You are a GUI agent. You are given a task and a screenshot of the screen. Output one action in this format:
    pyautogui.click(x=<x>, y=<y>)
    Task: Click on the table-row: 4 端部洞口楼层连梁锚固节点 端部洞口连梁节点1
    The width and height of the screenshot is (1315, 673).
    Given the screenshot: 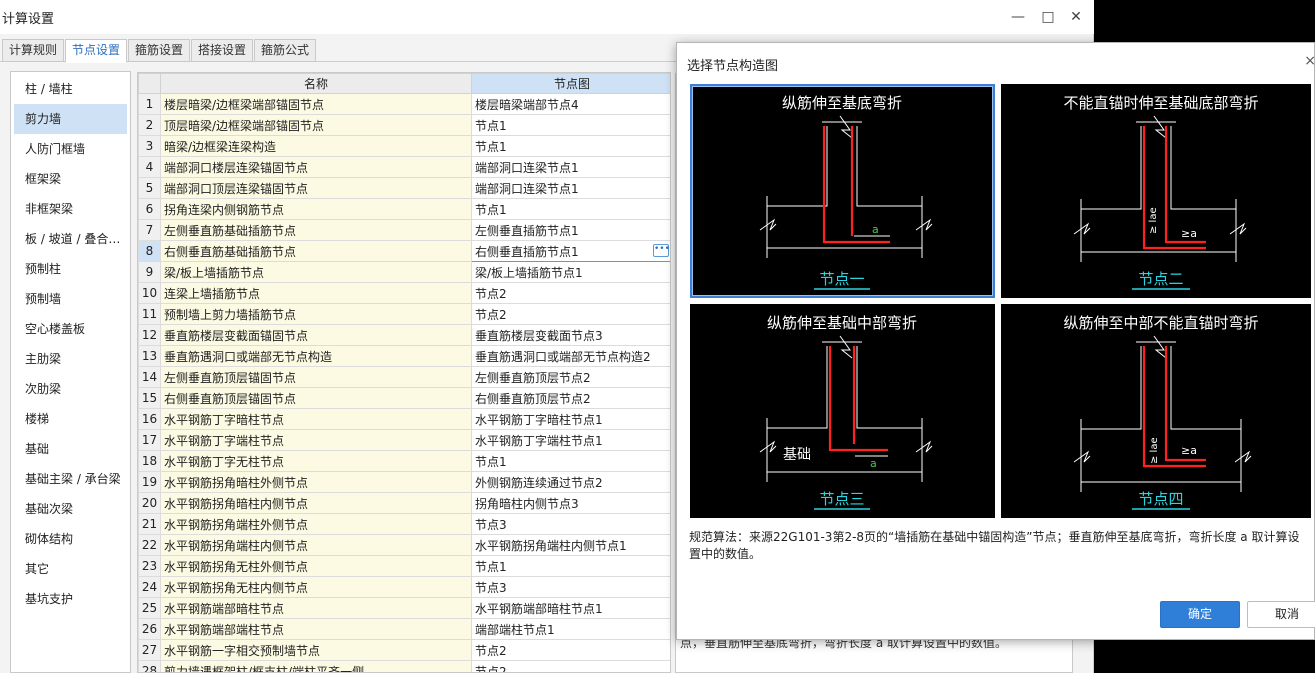 What is the action you would take?
    pyautogui.click(x=404, y=167)
    